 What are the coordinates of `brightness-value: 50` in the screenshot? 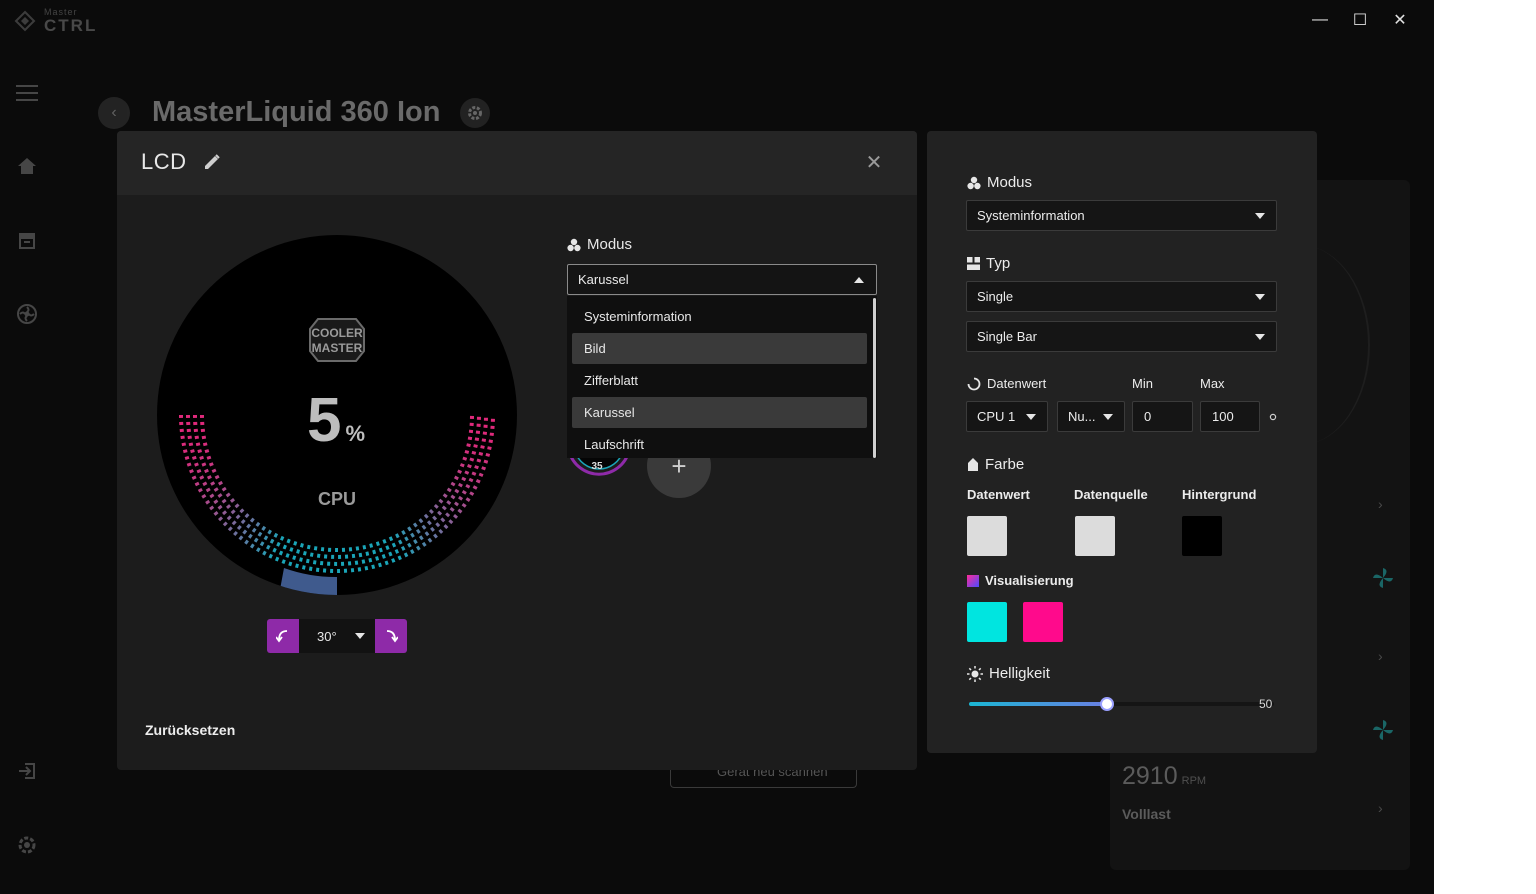 It's located at (1266, 704).